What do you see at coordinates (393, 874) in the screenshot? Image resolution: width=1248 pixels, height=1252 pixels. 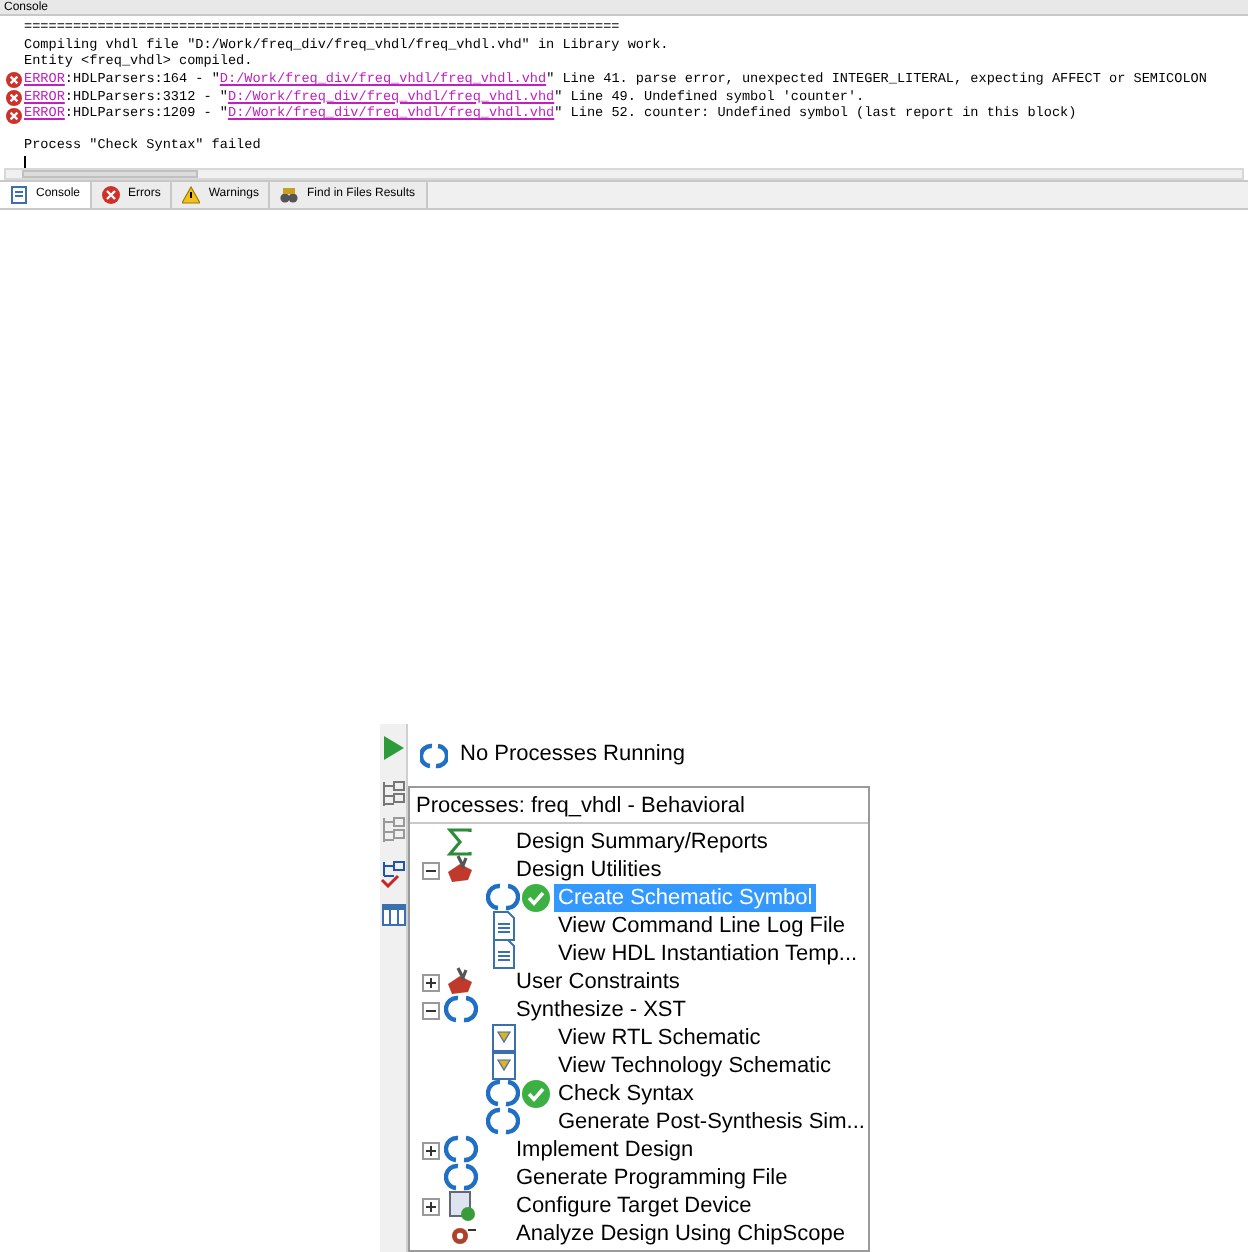 I see `hierarchy-check-icon` at bounding box center [393, 874].